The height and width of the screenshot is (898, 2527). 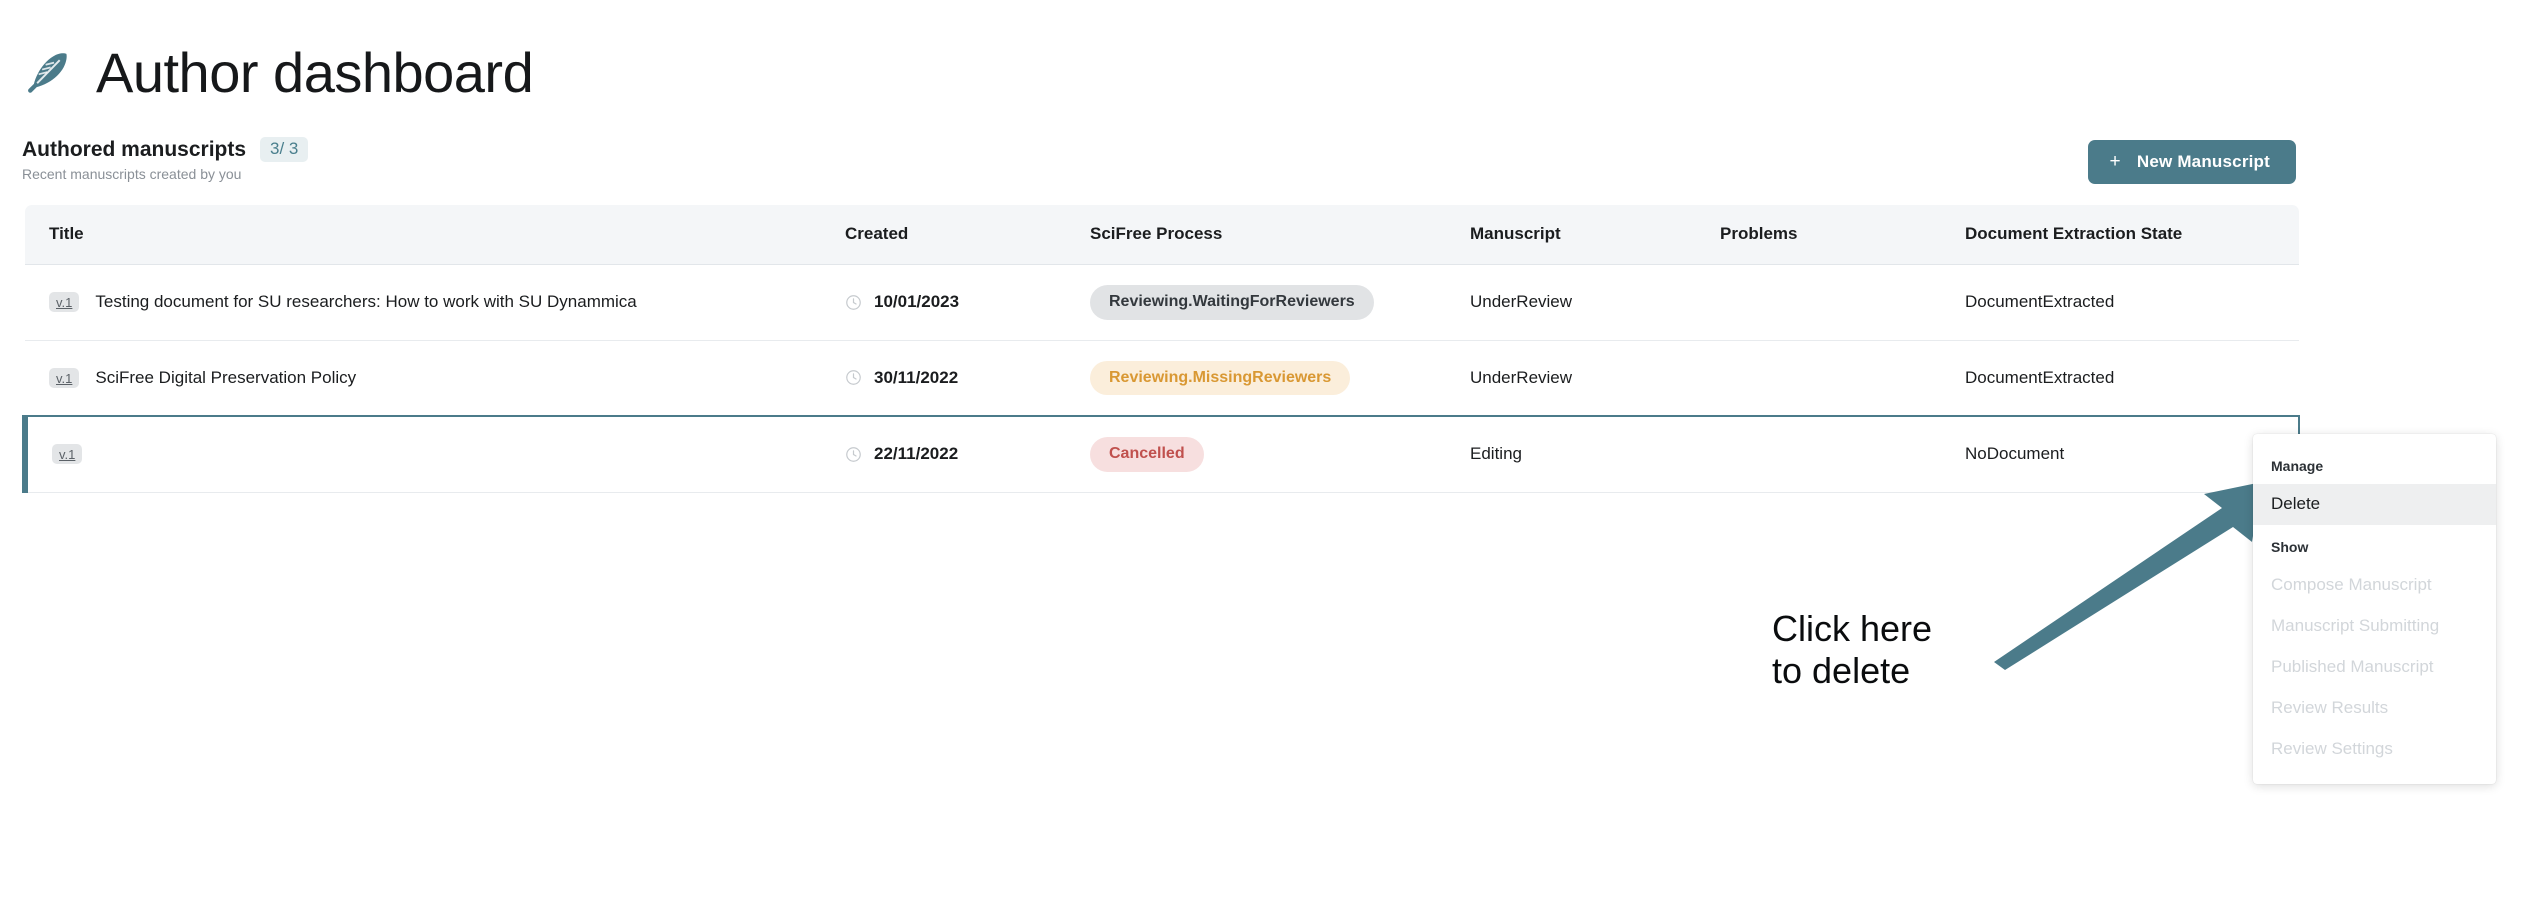 What do you see at coordinates (47, 73) in the screenshot?
I see `feather-icon` at bounding box center [47, 73].